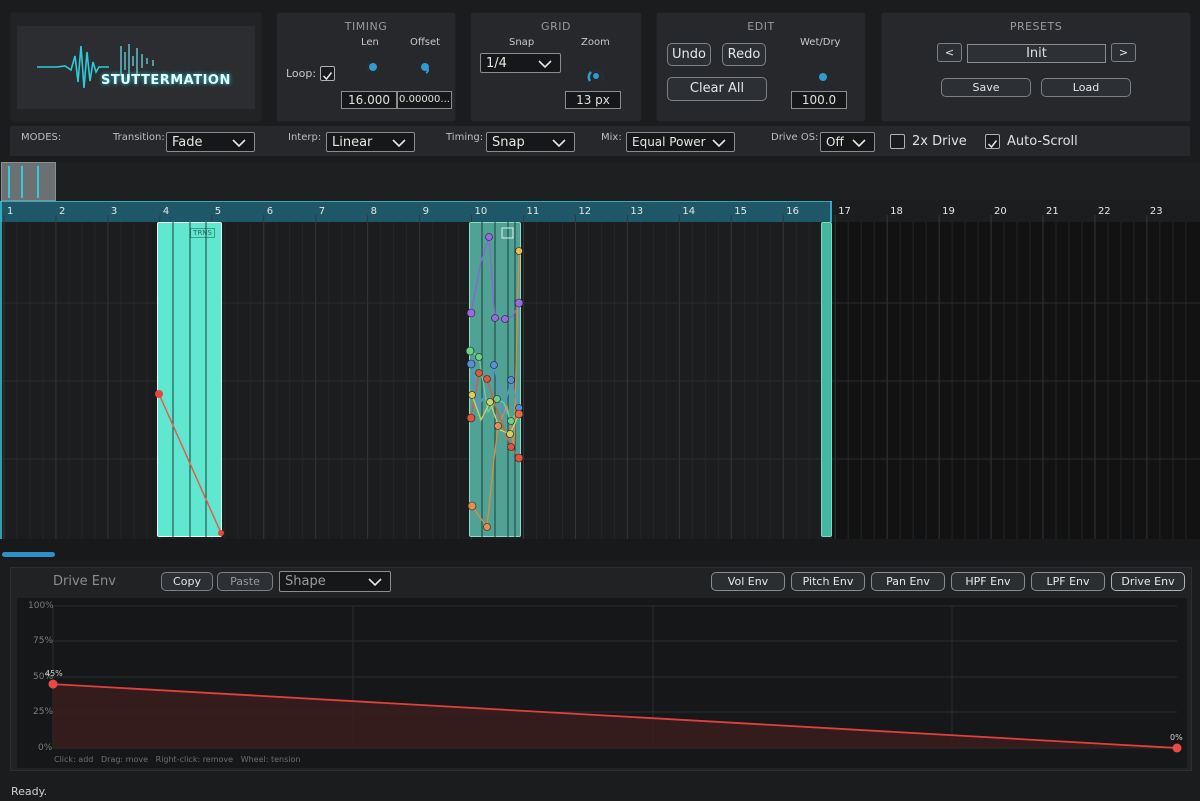  I want to click on ruler-tick-label: 23, so click(1156, 211).